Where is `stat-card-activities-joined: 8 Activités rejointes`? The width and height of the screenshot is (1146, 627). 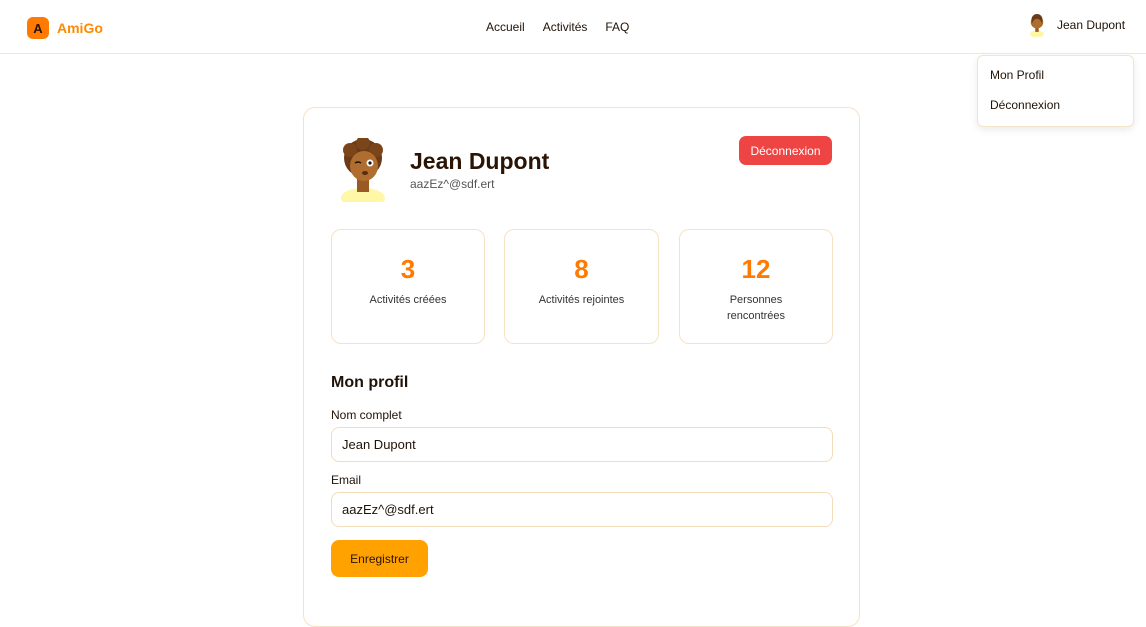 stat-card-activities-joined: 8 Activités rejointes is located at coordinates (581, 286).